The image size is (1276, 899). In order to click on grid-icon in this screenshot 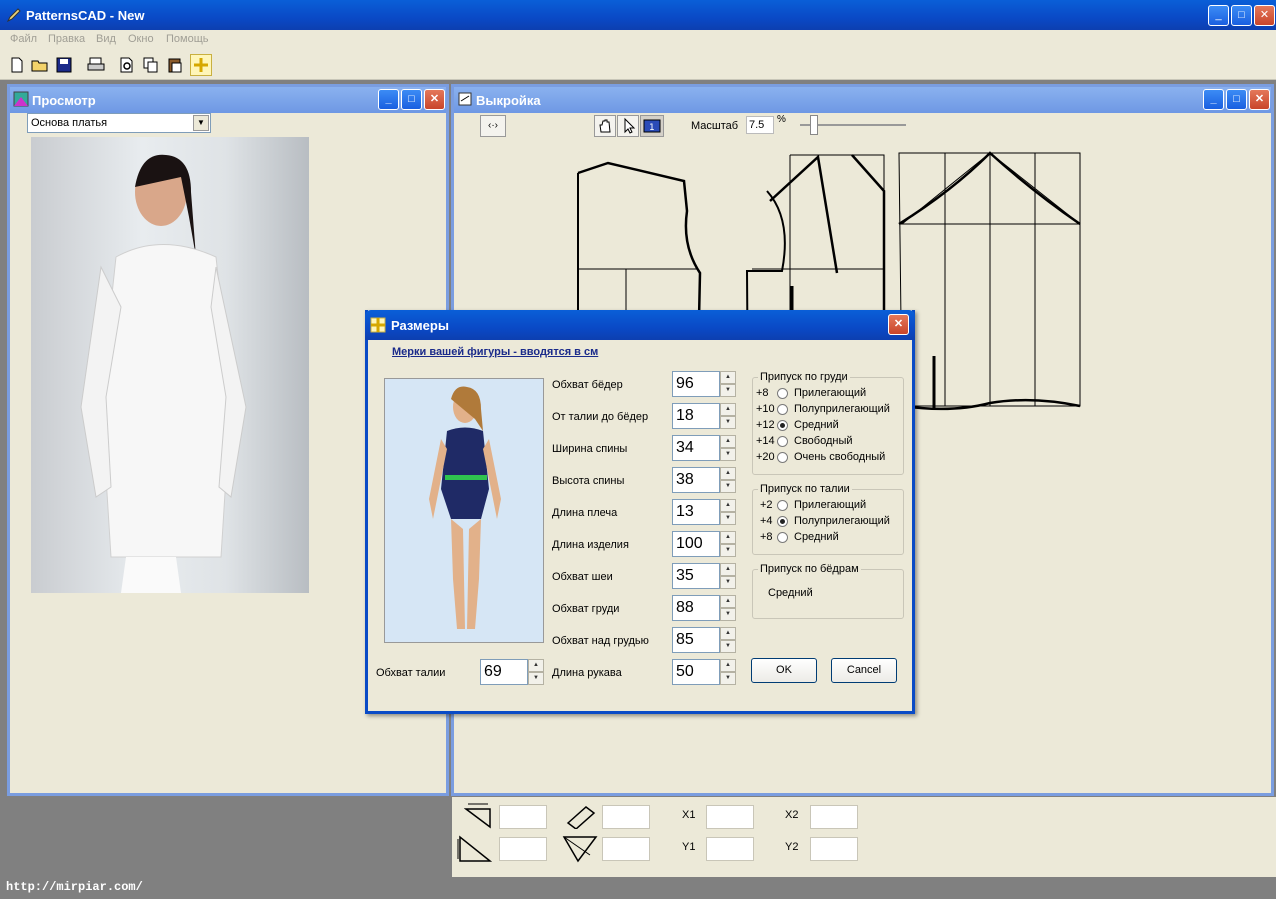, I will do `click(201, 65)`.